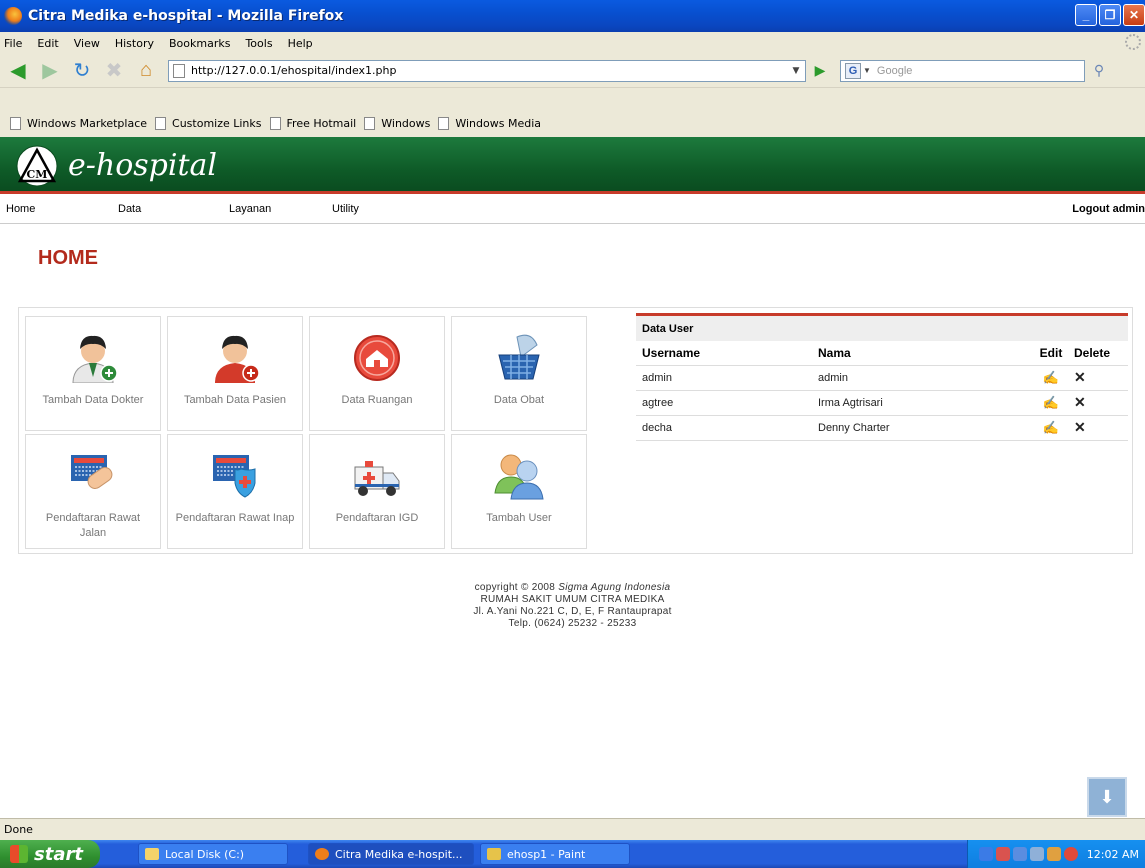 Image resolution: width=1145 pixels, height=868 pixels. I want to click on nav-home: Home, so click(20, 209).